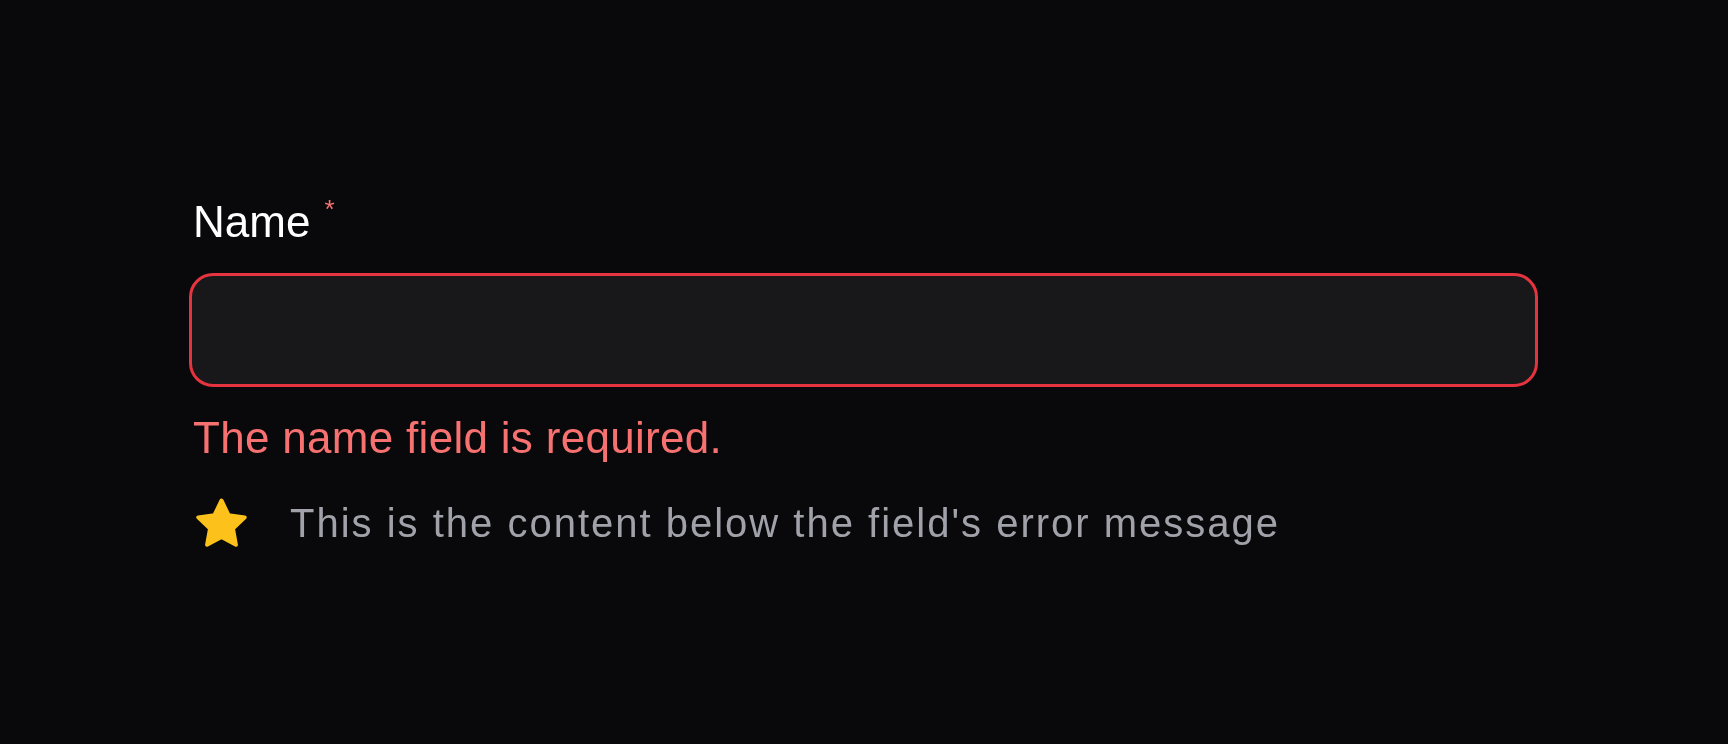 This screenshot has height=744, width=1728. I want to click on input-field, so click(863, 330).